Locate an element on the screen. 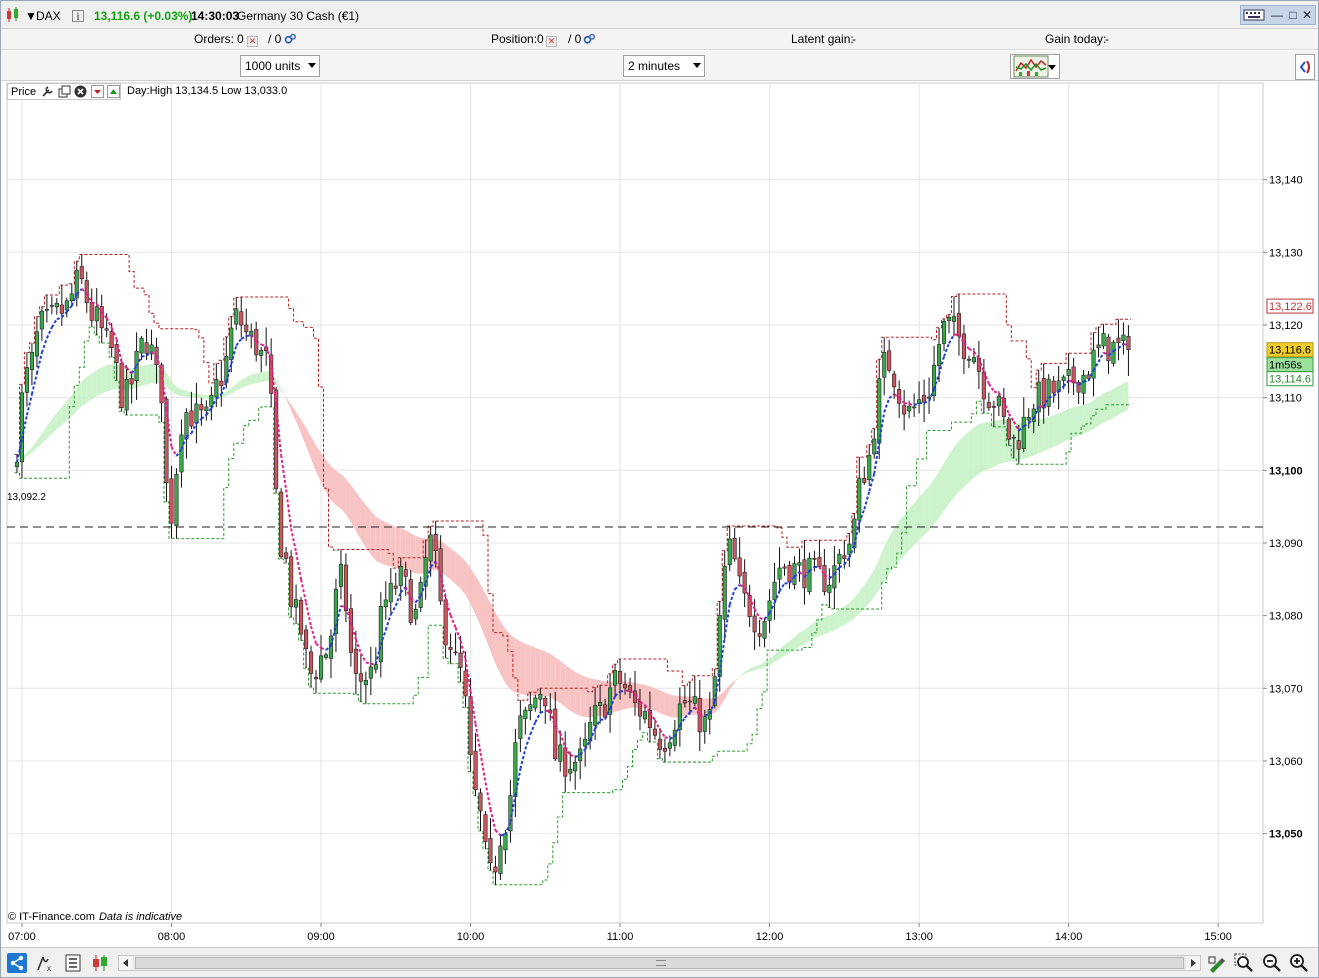 Image resolution: width=1319 pixels, height=978 pixels. info-icon: i is located at coordinates (78, 16).